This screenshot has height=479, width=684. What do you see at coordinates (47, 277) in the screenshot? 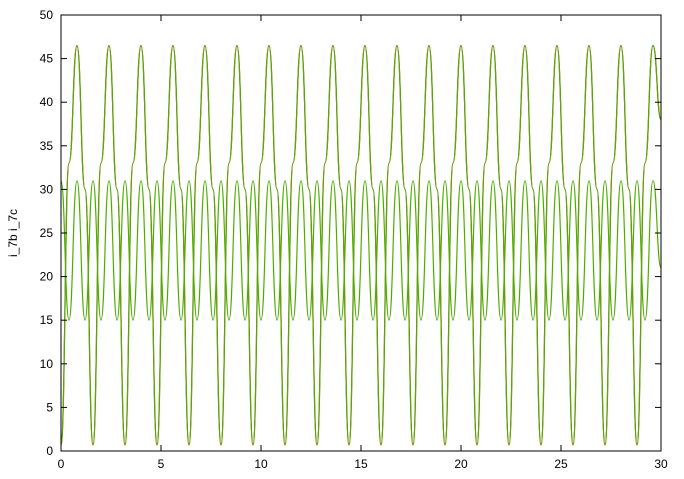
I see `y-tick-label: 20` at bounding box center [47, 277].